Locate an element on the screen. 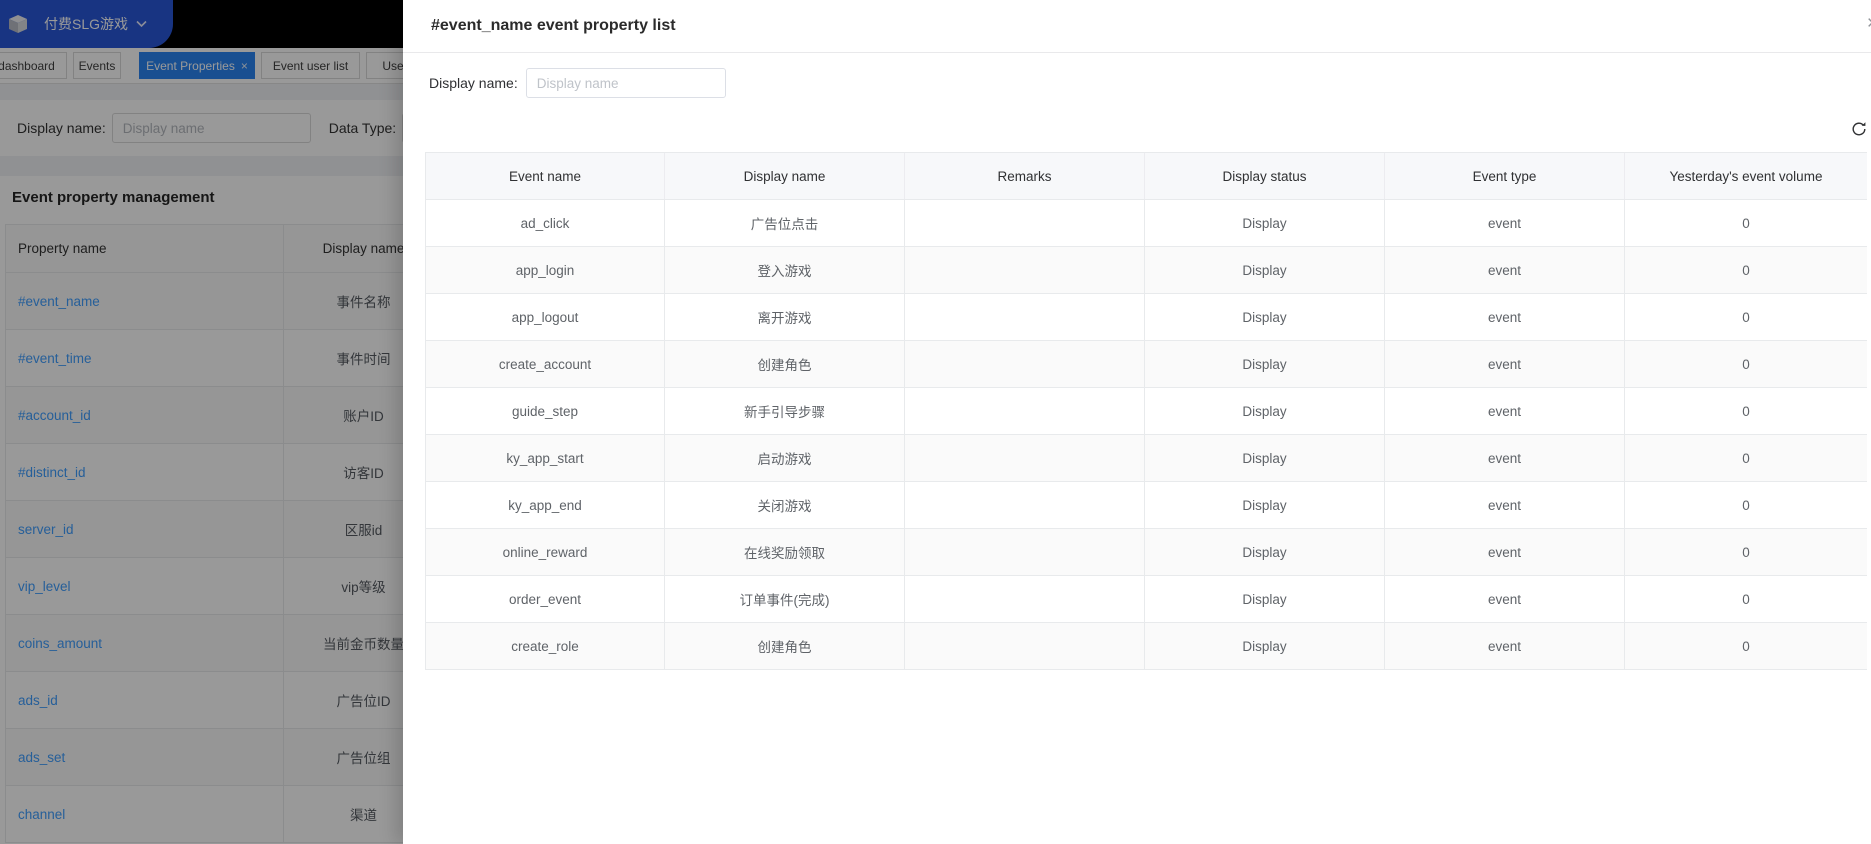  event-col-event-type: Event type is located at coordinates (1505, 176).